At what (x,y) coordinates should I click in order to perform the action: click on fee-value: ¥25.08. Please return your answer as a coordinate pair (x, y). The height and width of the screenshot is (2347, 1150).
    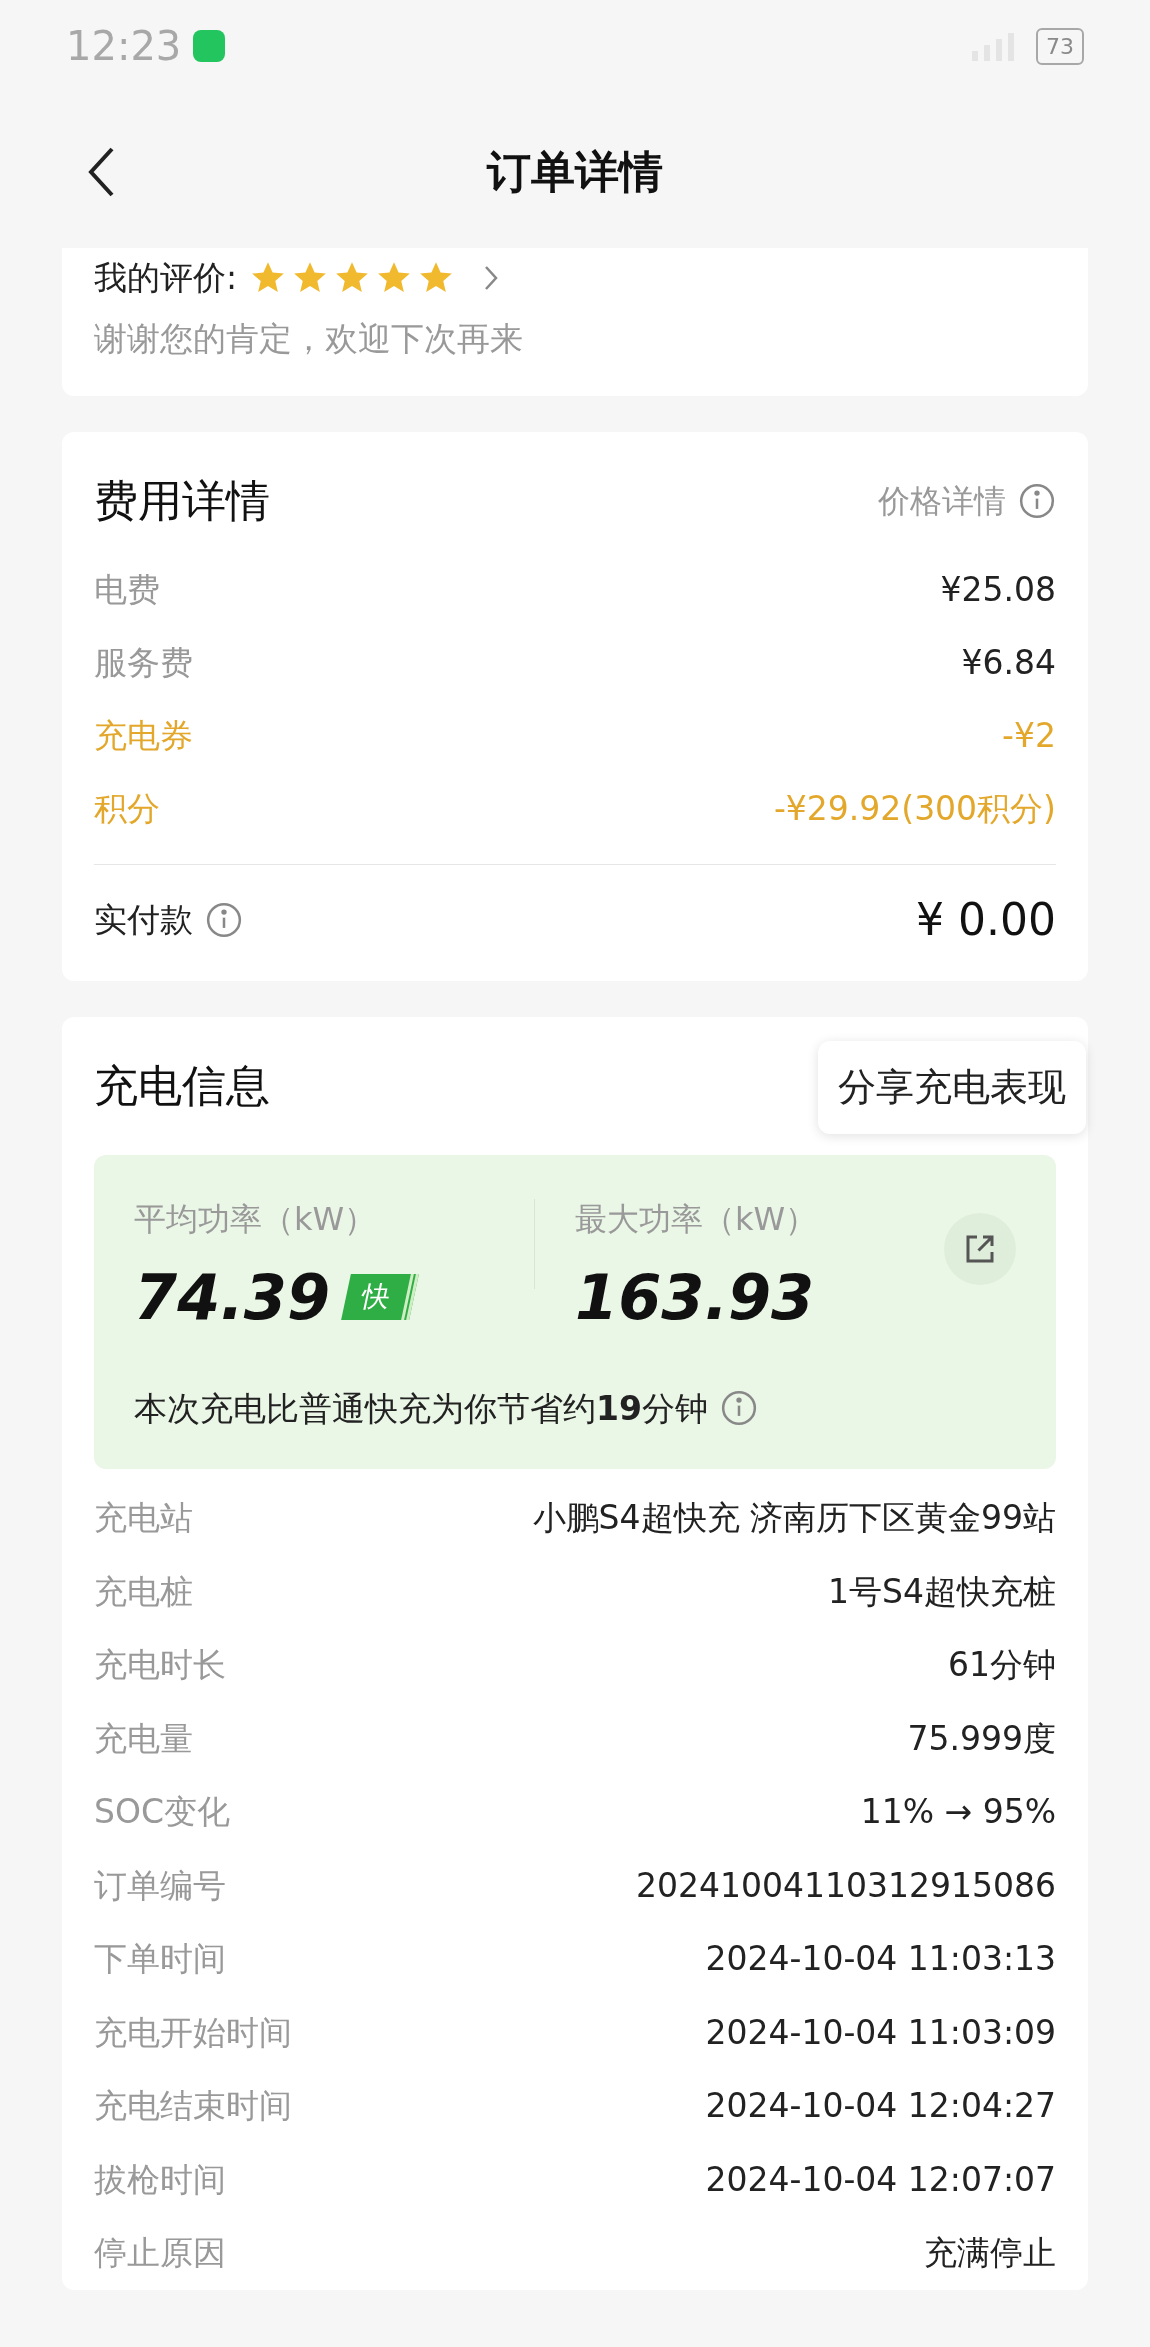
    Looking at the image, I should click on (998, 590).